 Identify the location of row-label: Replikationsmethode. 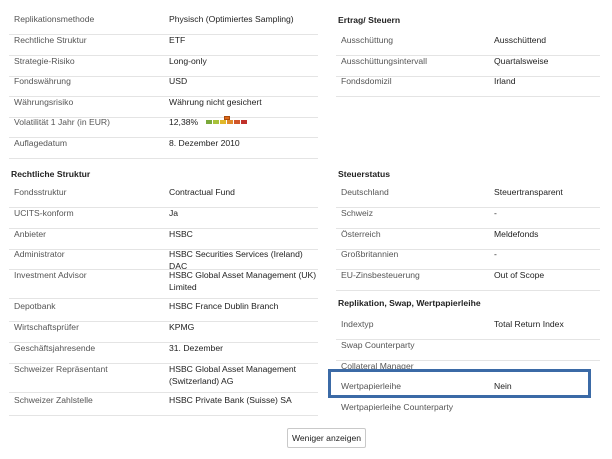
(54, 19).